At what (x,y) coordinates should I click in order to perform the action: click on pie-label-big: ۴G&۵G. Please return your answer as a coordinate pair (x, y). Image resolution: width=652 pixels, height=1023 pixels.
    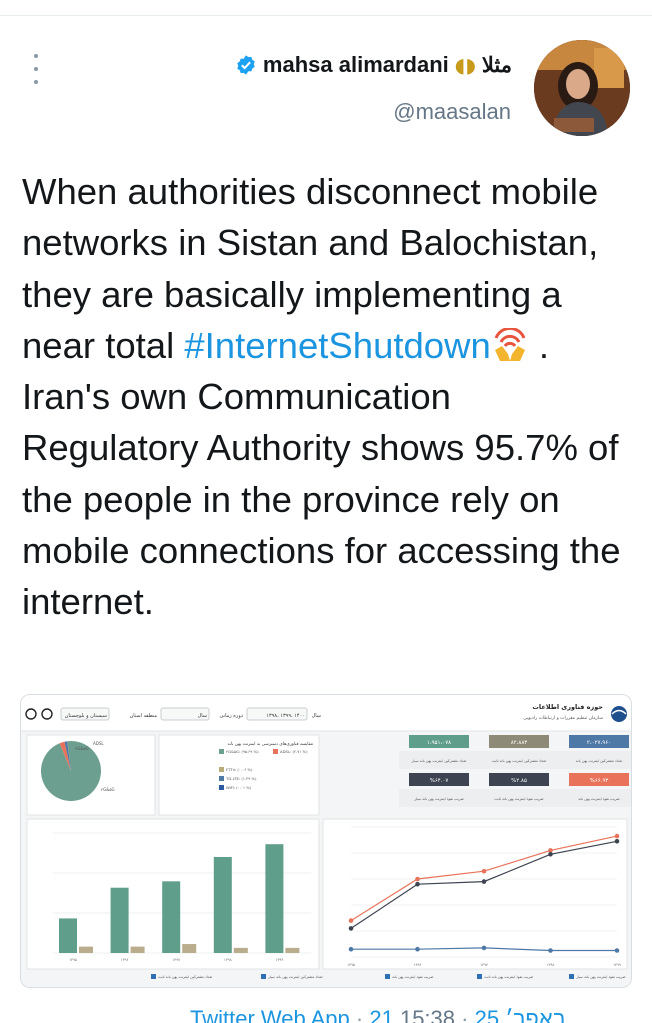
    Looking at the image, I should click on (108, 789).